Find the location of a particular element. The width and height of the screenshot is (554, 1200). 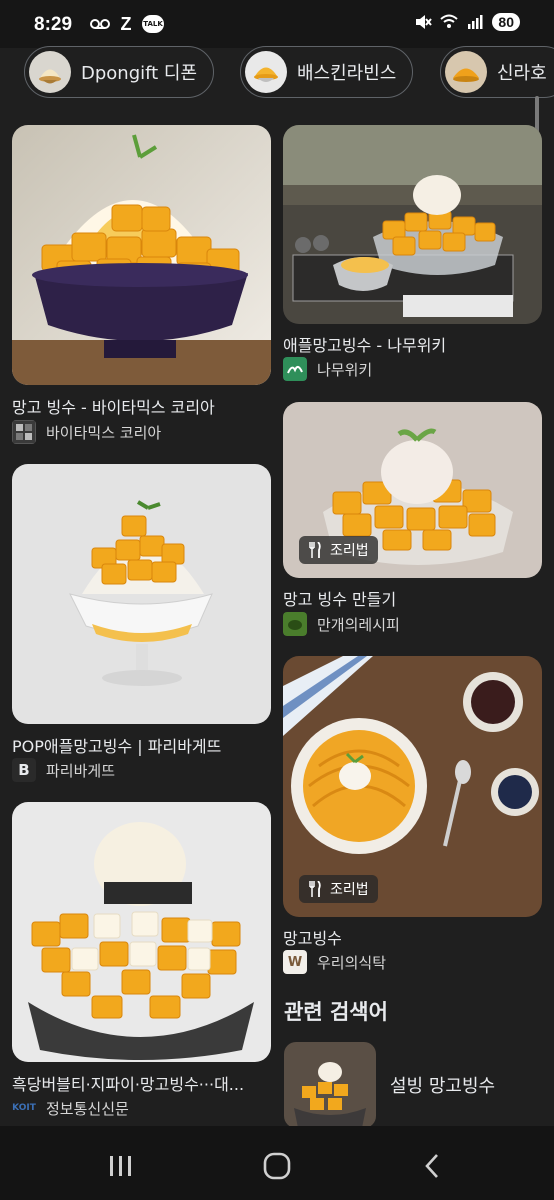

filter-chips: Dpongift 디폰 배스킨라빈스 신라호 is located at coordinates (277, 75).